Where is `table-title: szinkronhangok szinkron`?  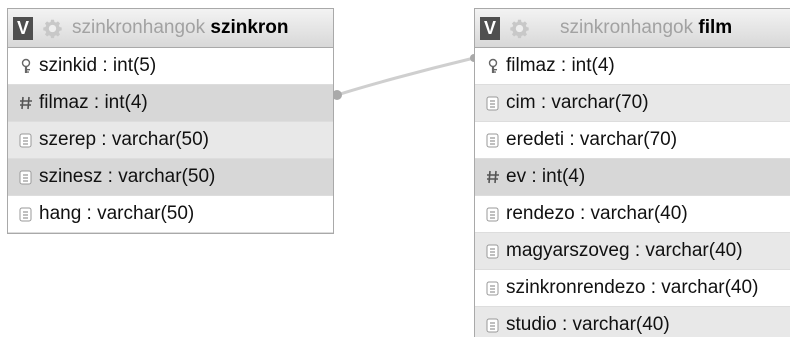 table-title: szinkronhangok szinkron is located at coordinates (180, 28).